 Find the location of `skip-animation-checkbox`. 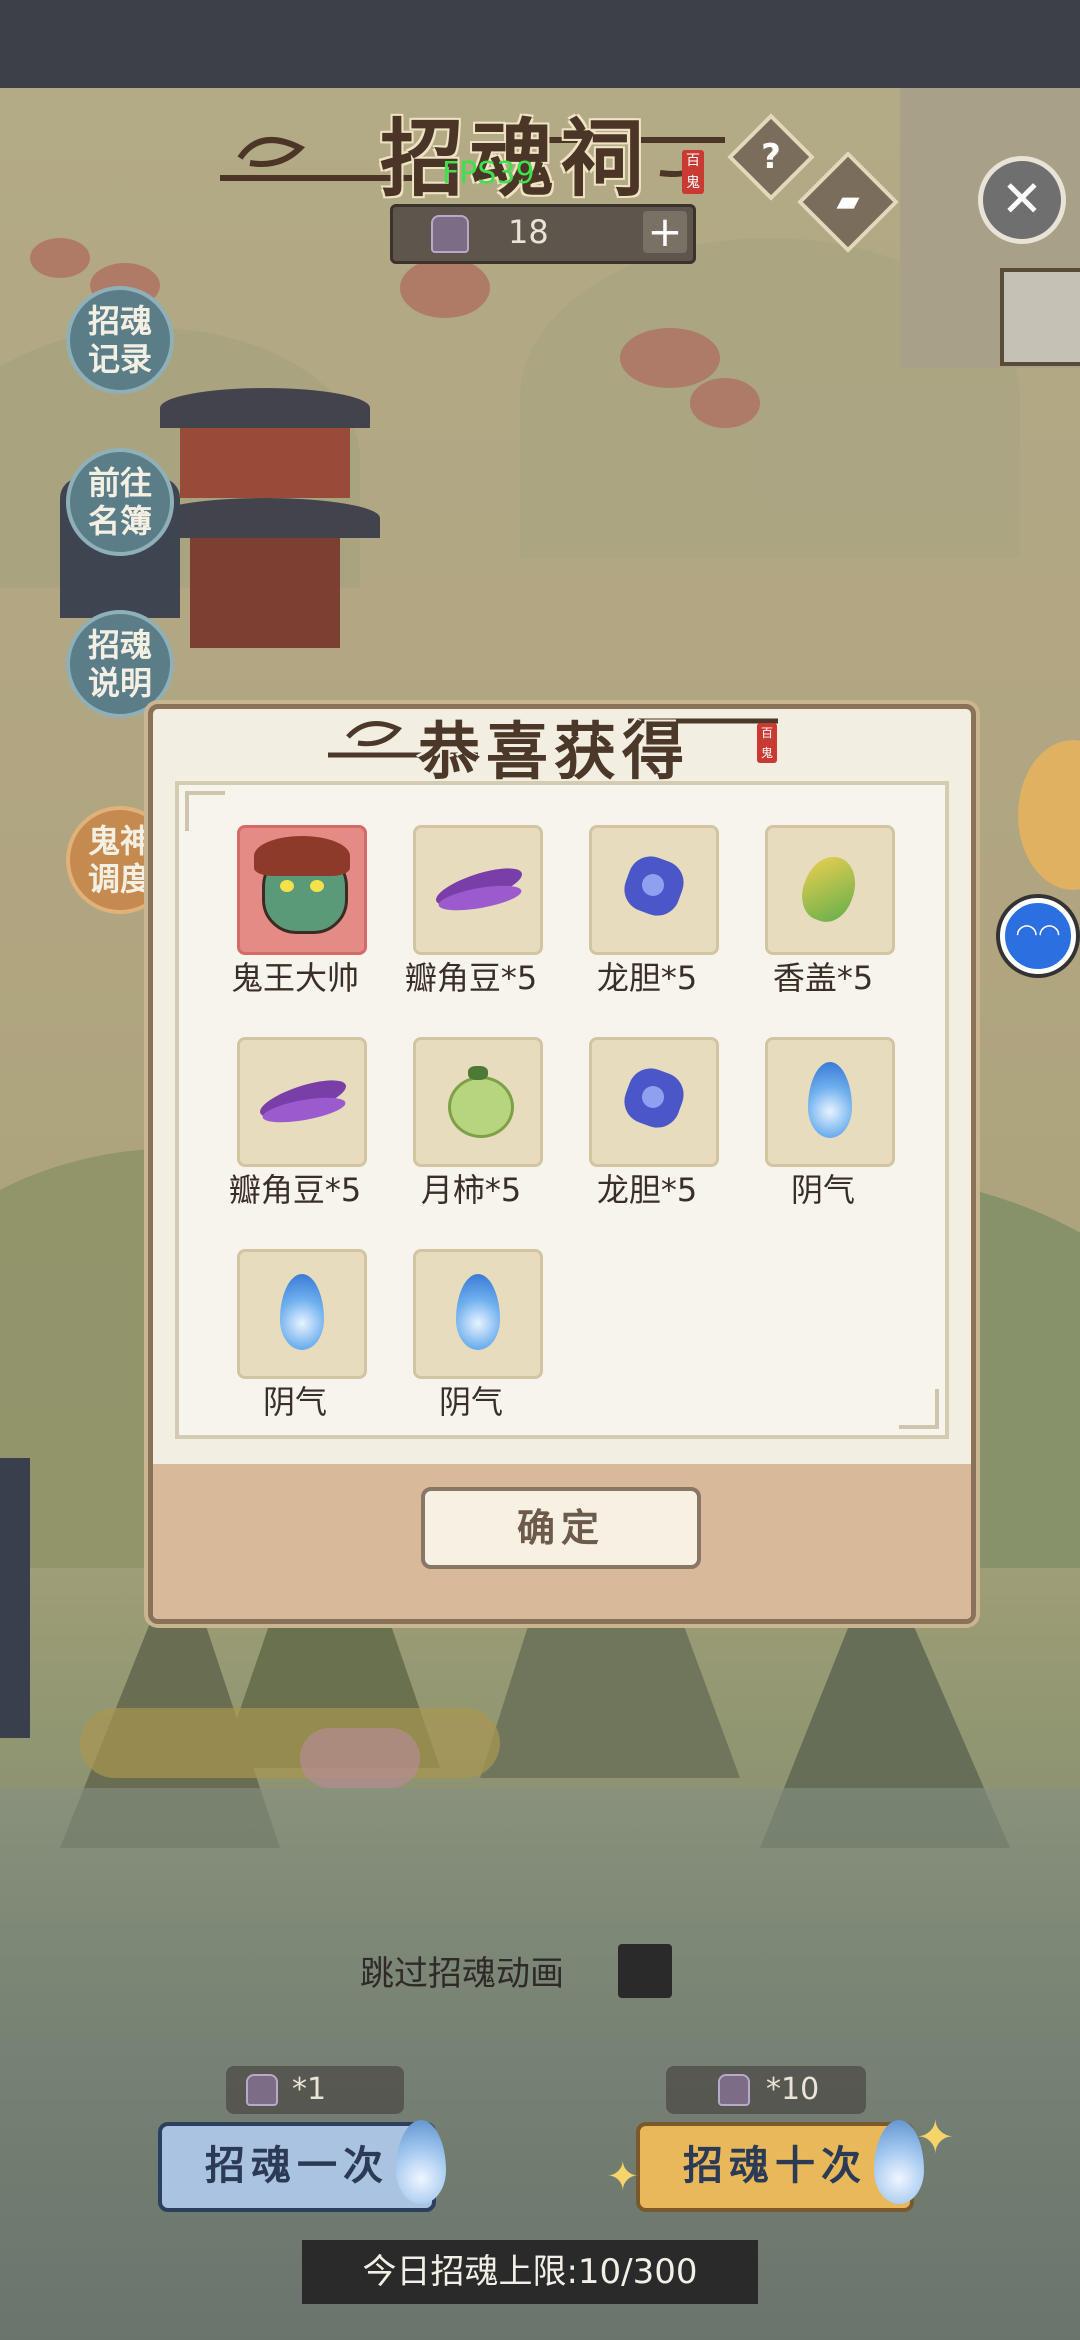

skip-animation-checkbox is located at coordinates (645, 1971).